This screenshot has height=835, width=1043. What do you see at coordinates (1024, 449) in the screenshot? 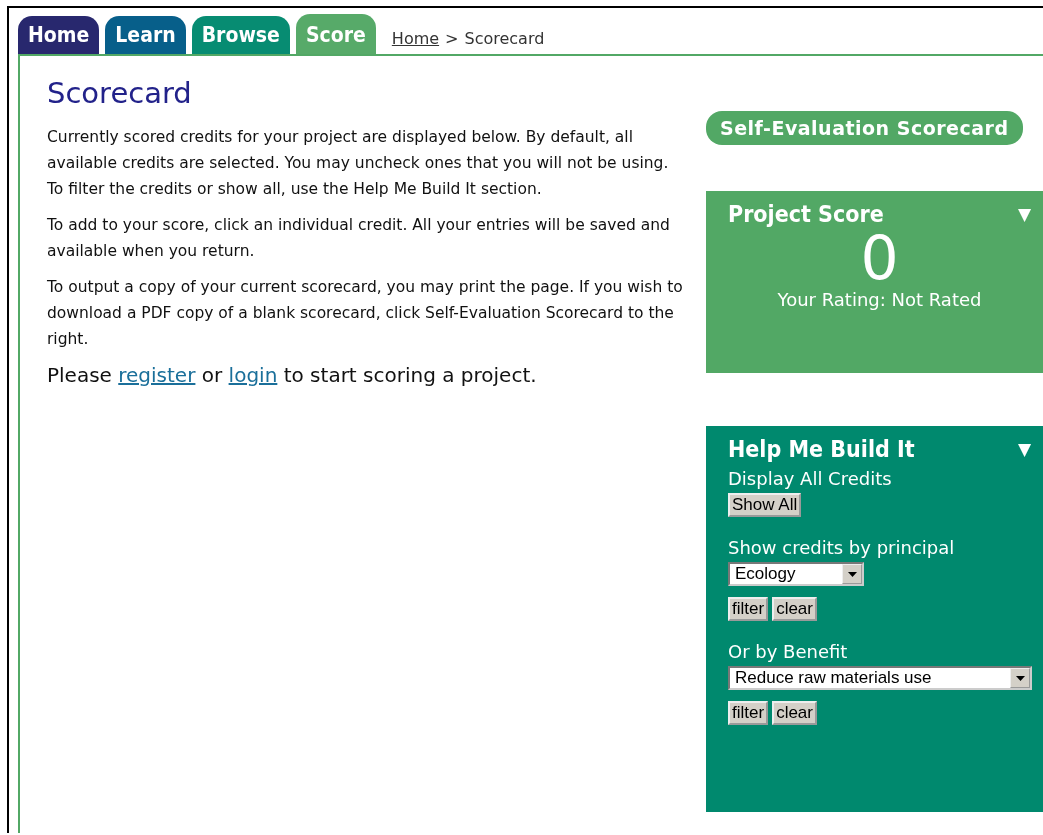
I see `collapse-toggle: ▼` at bounding box center [1024, 449].